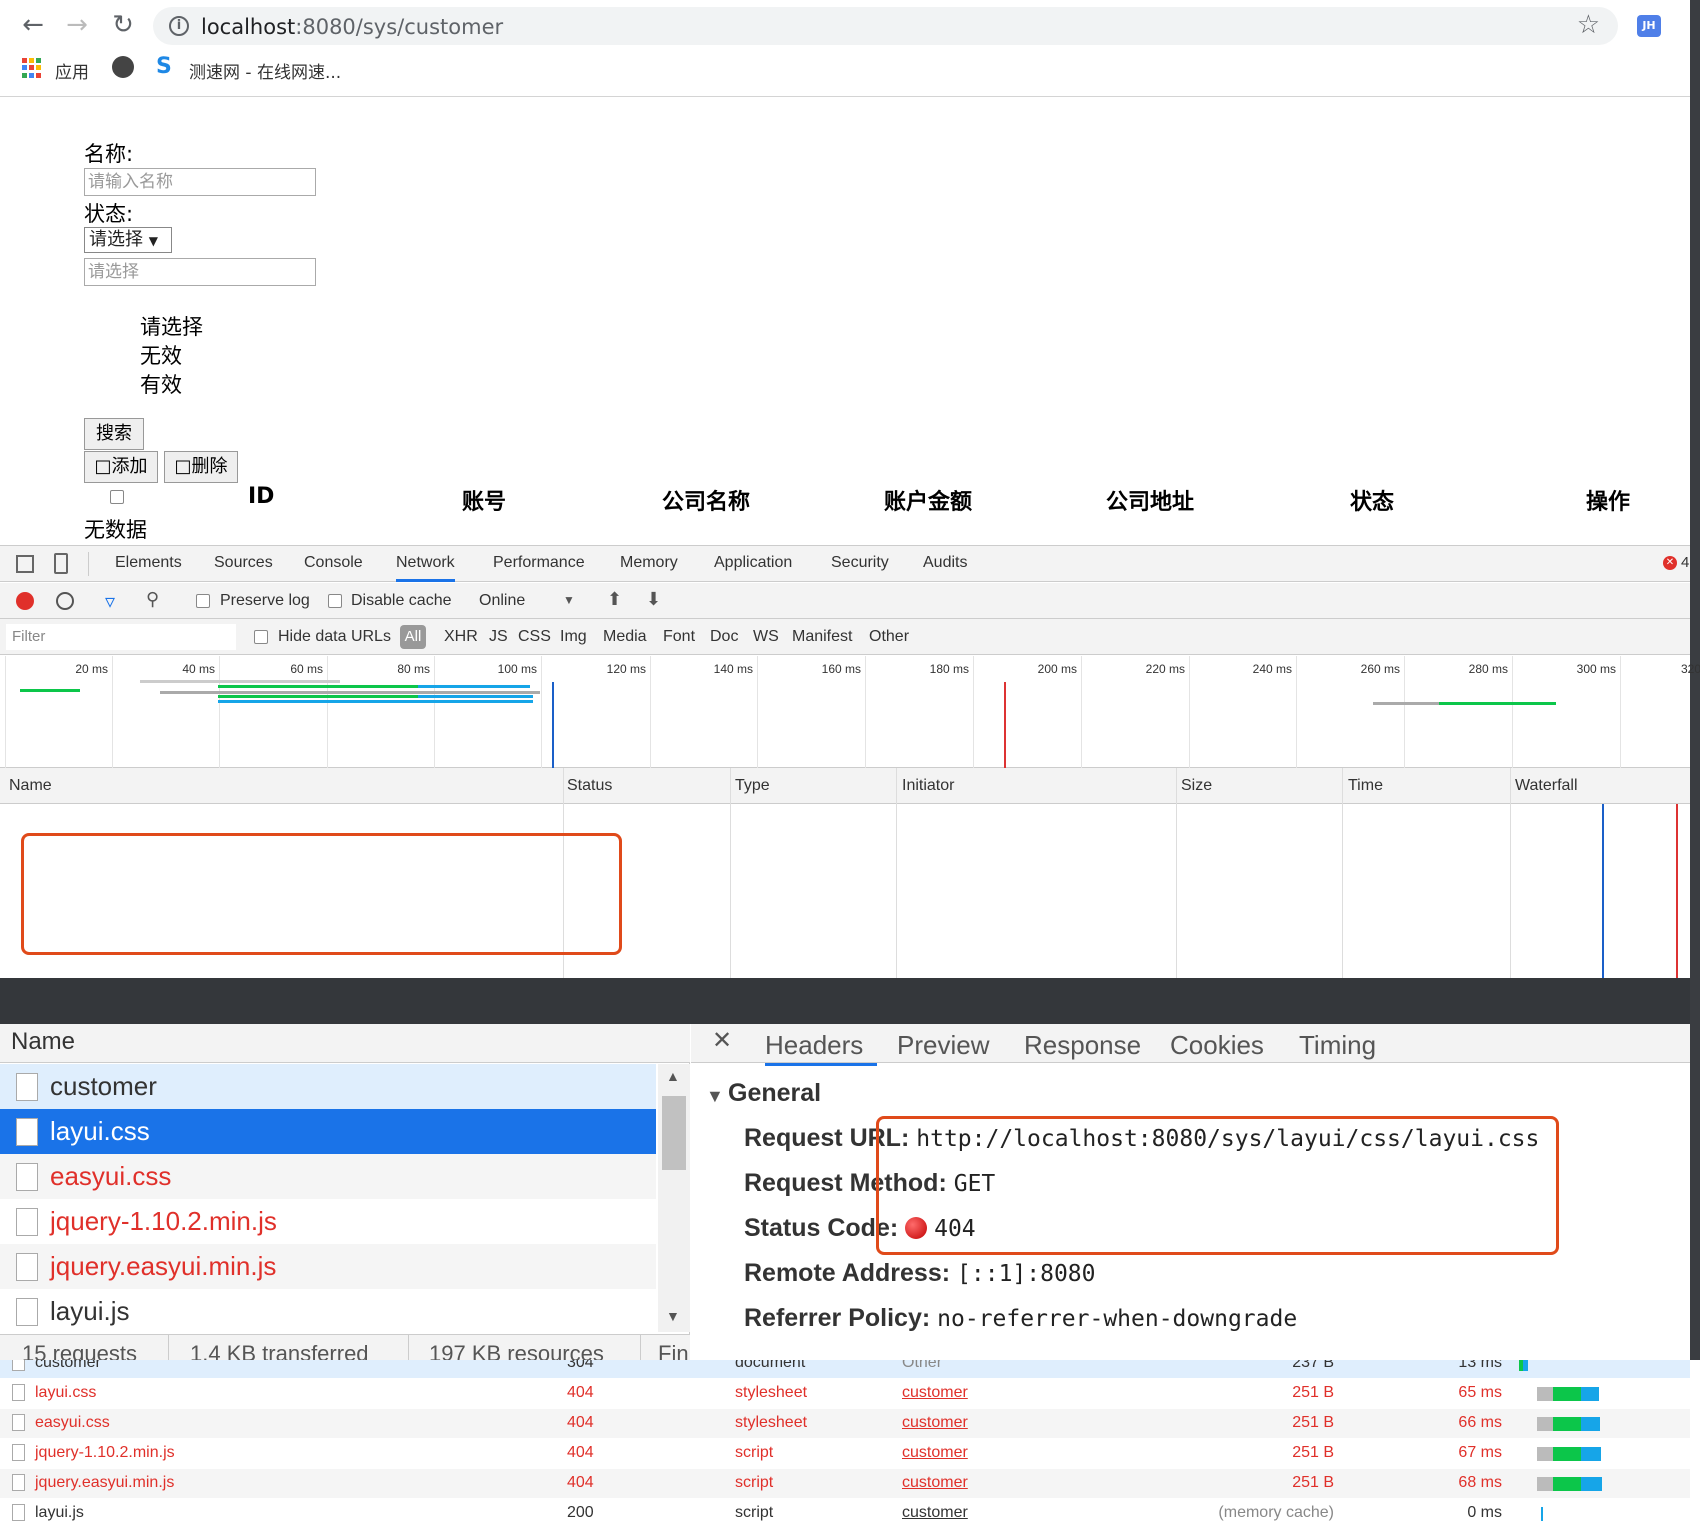 This screenshot has width=1700, height=1528. What do you see at coordinates (352, 27) in the screenshot?
I see `url-text: localhost:8080/sys/customer` at bounding box center [352, 27].